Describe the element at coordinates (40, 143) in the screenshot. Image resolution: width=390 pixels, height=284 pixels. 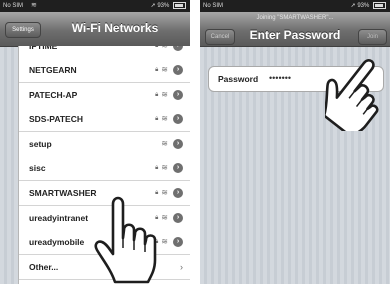
I see `network-name: setup` at that location.